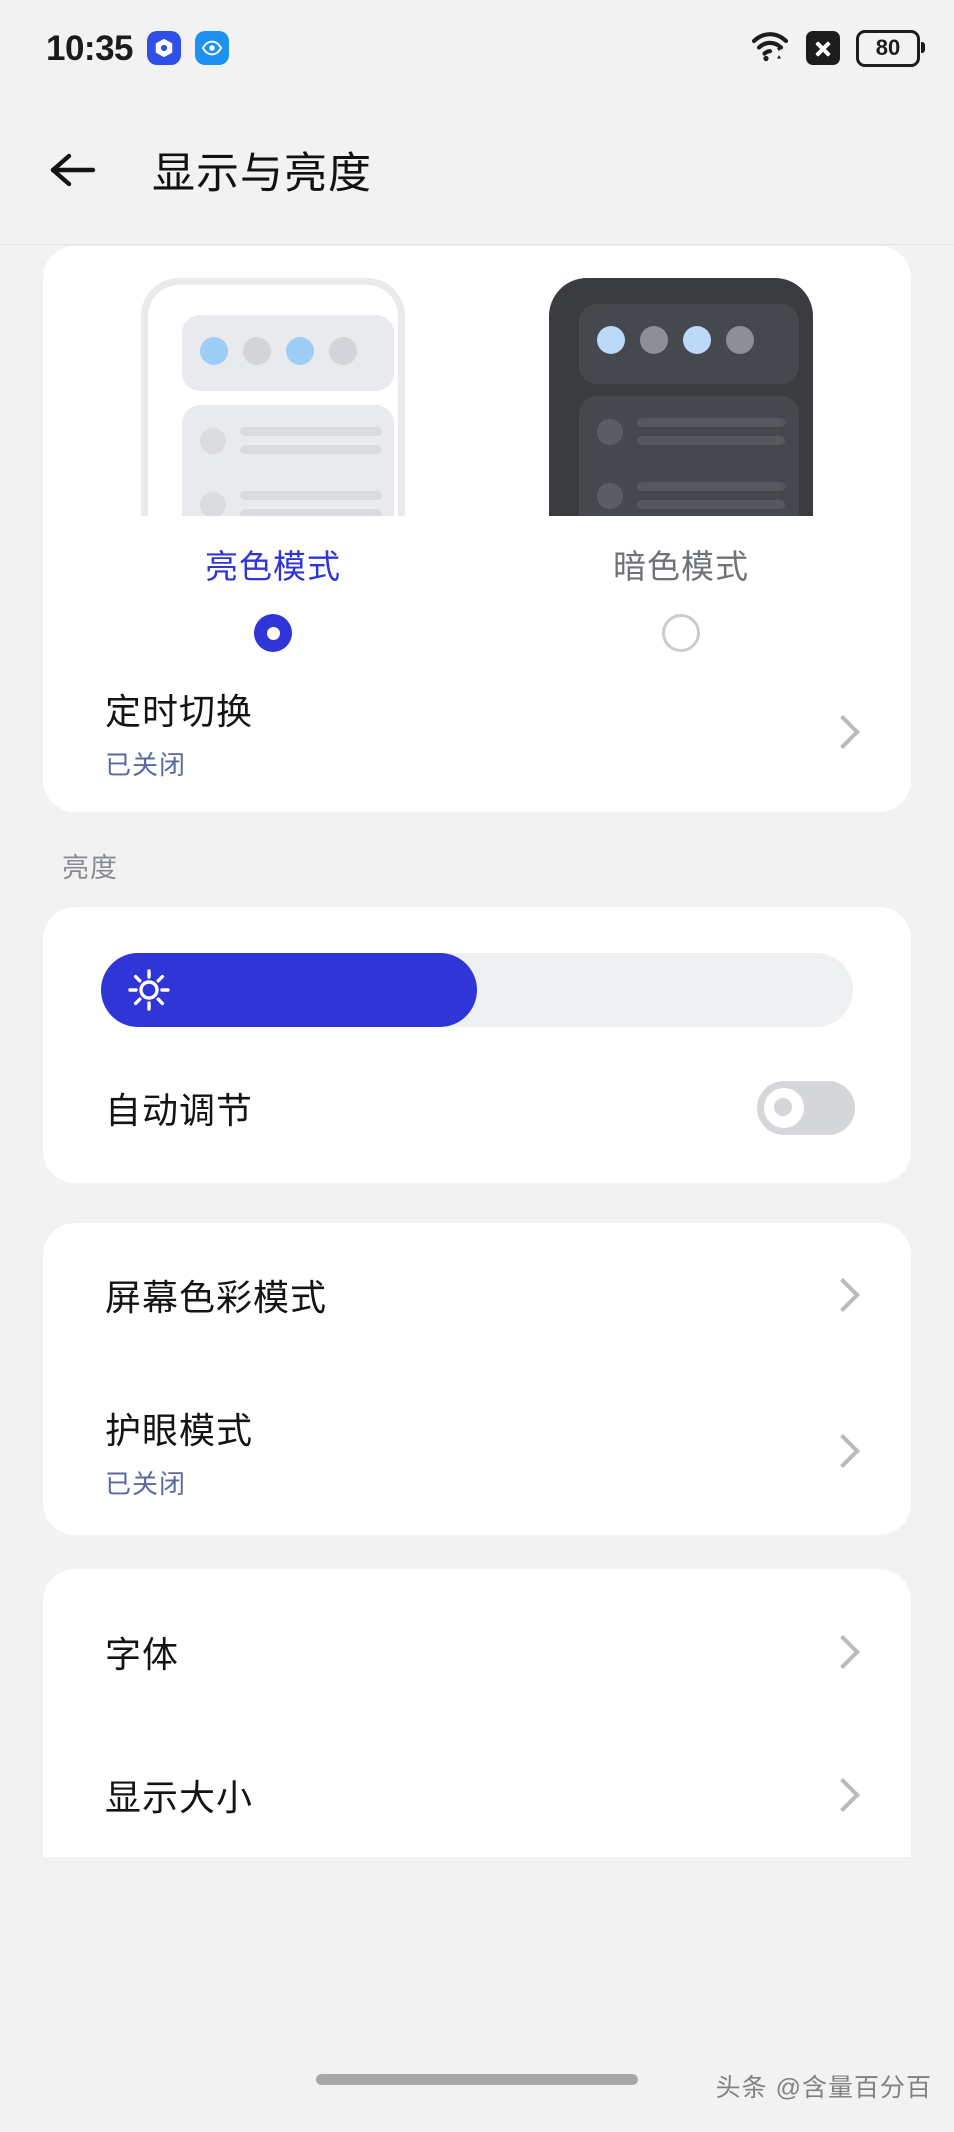 This screenshot has height=2132, width=954. Describe the element at coordinates (90, 48) in the screenshot. I see `status-clock: 10:35` at that location.